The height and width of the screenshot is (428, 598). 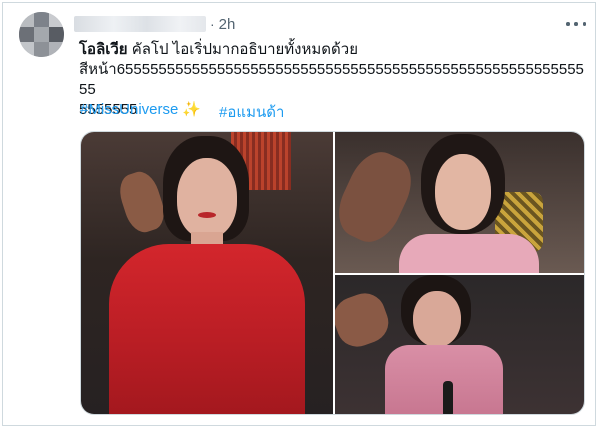 What do you see at coordinates (207, 329) in the screenshot?
I see `red-dress` at bounding box center [207, 329].